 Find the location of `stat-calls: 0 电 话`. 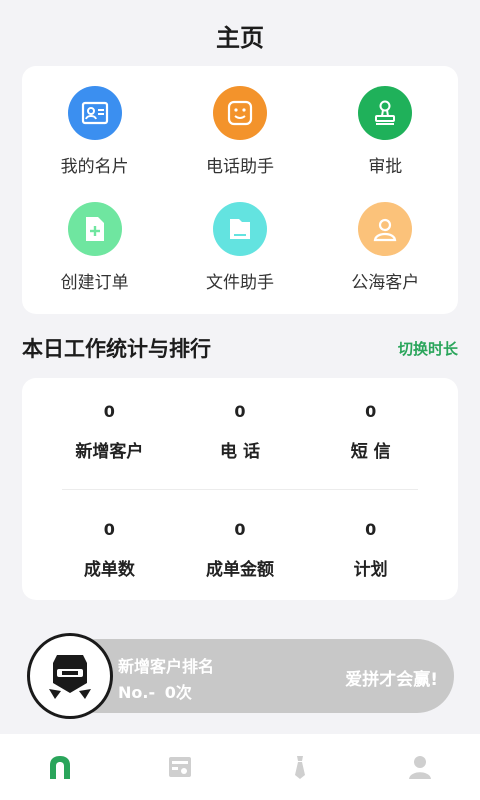

stat-calls: 0 电 话 is located at coordinates (240, 432).